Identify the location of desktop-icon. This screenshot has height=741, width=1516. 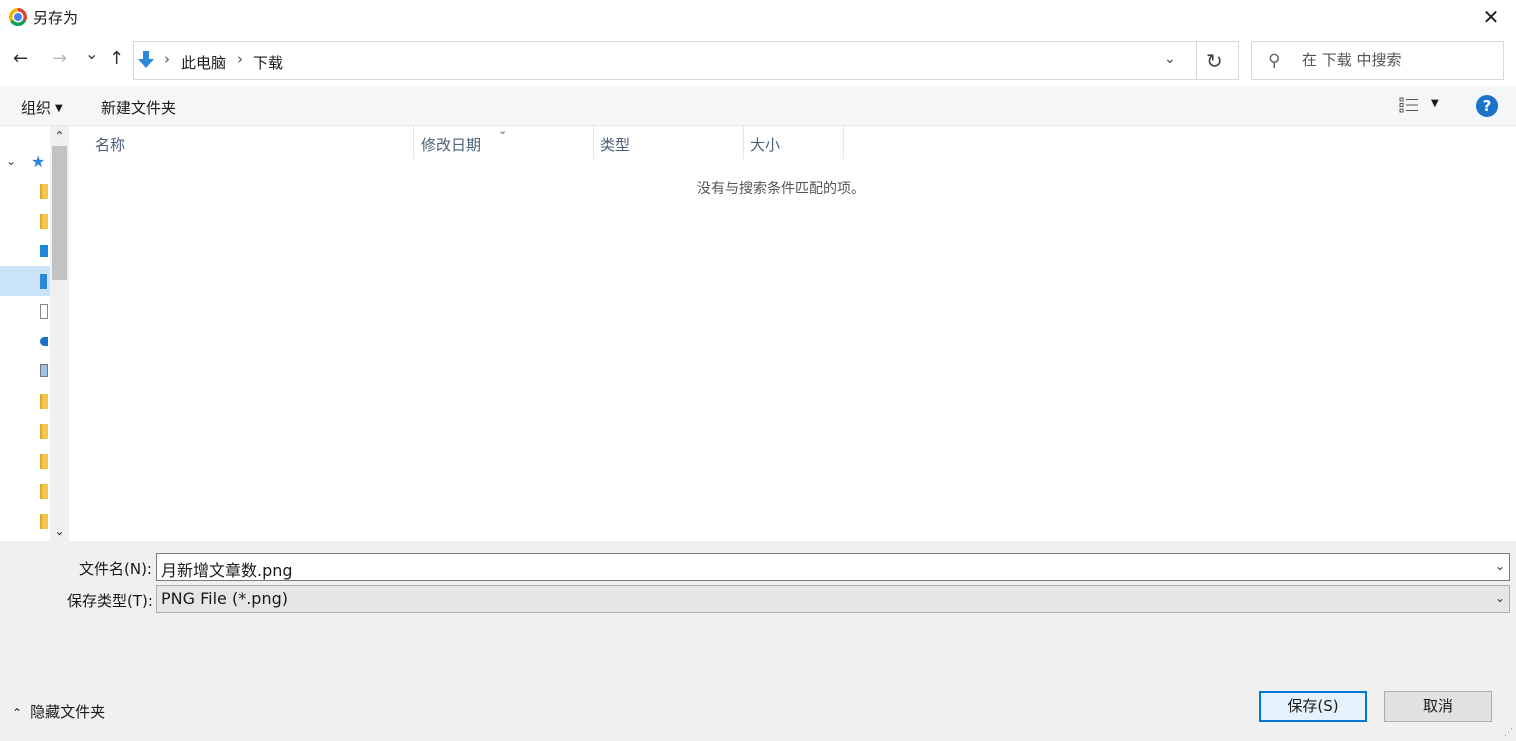
(44, 251).